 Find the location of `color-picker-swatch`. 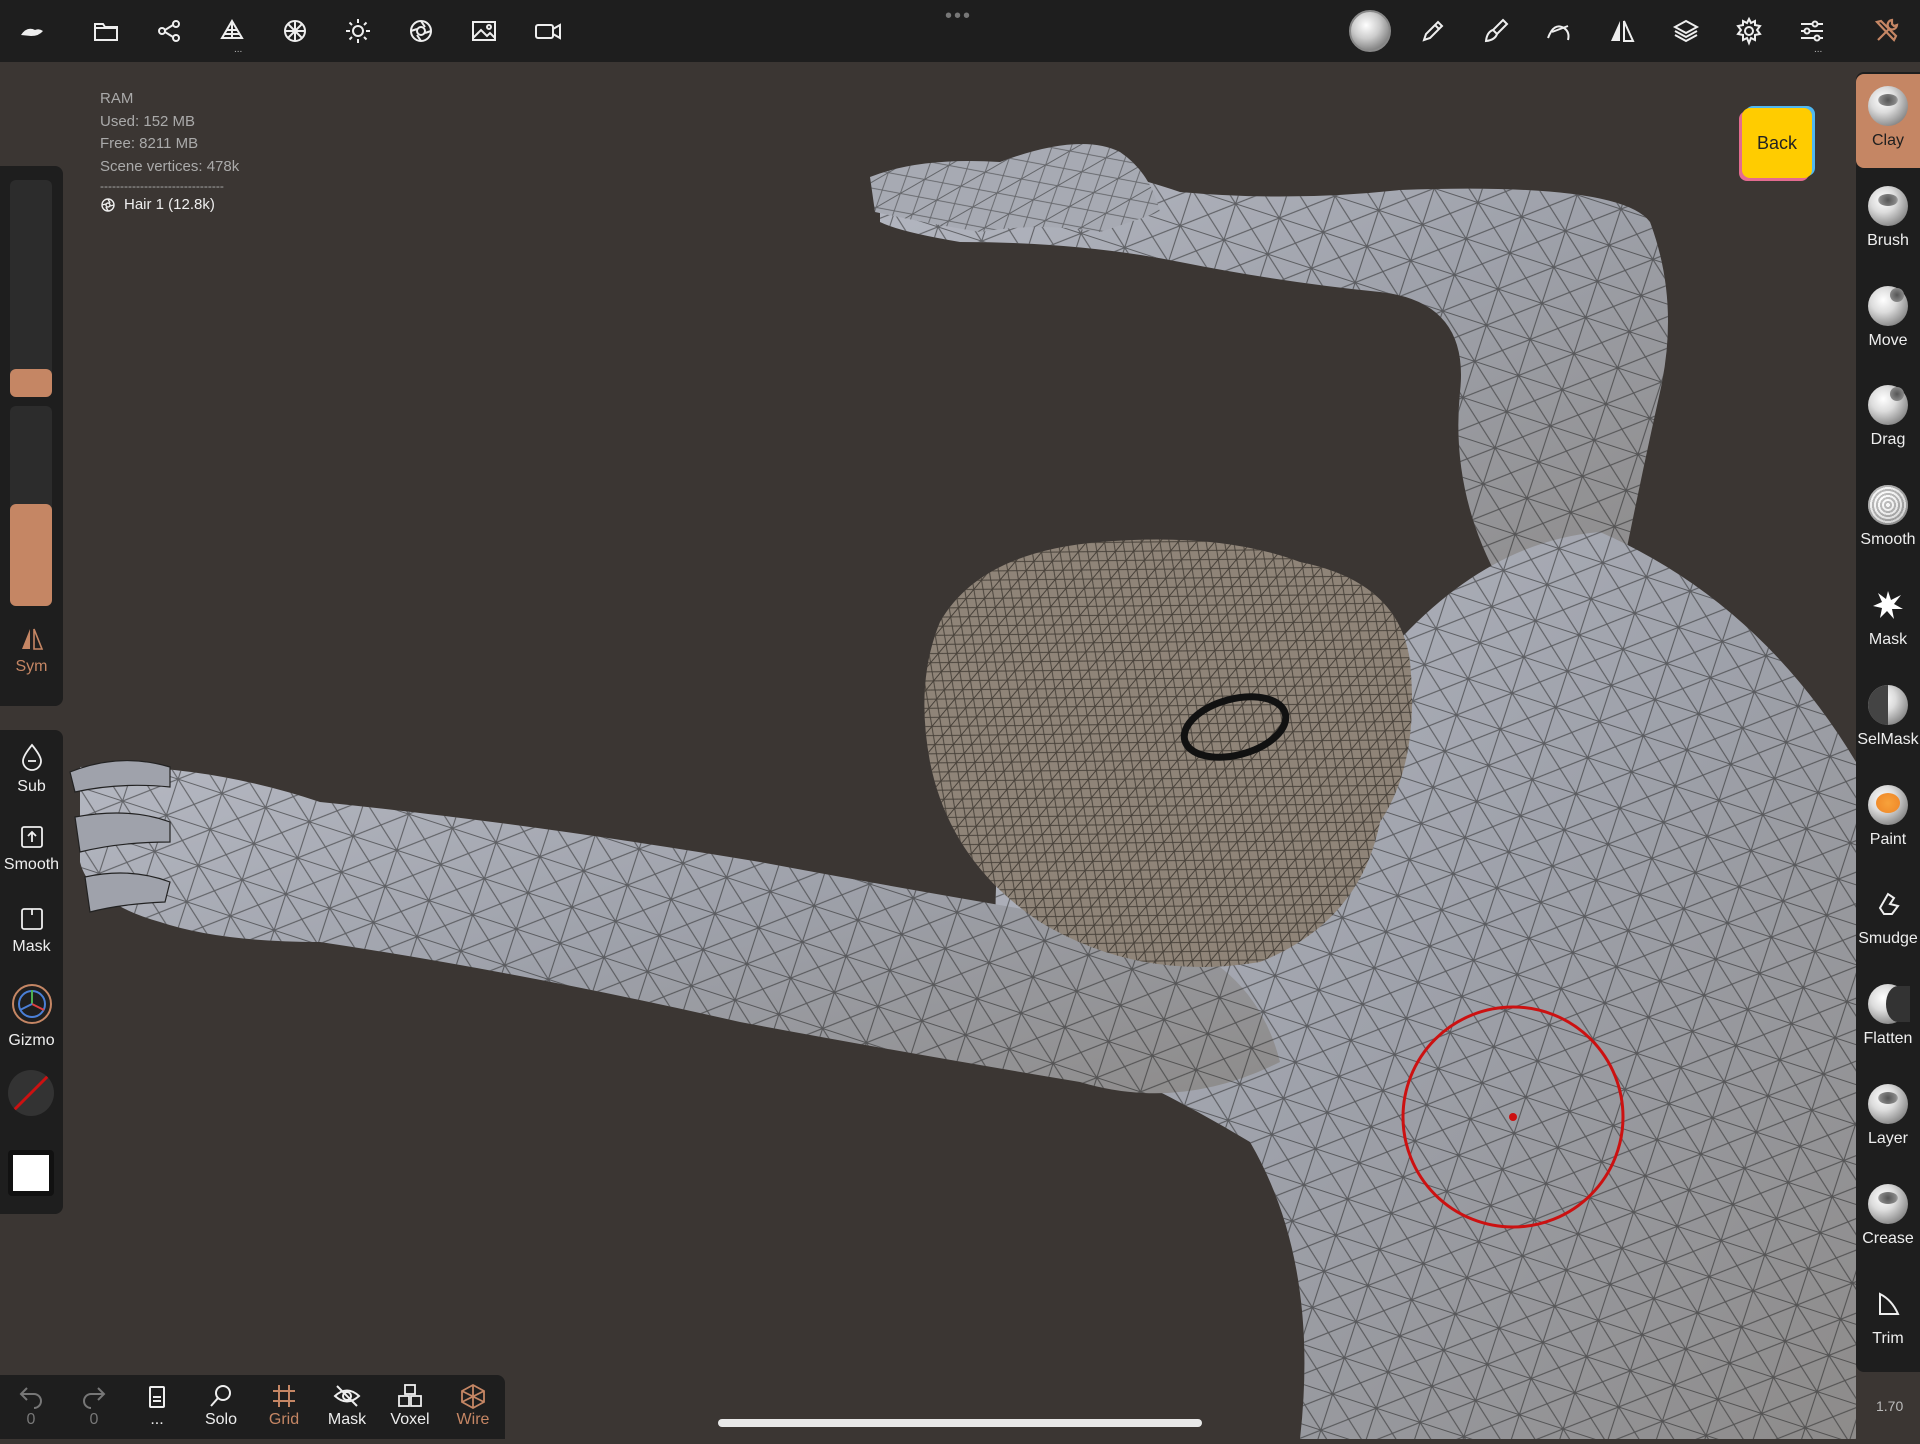

color-picker-swatch is located at coordinates (31, 1173).